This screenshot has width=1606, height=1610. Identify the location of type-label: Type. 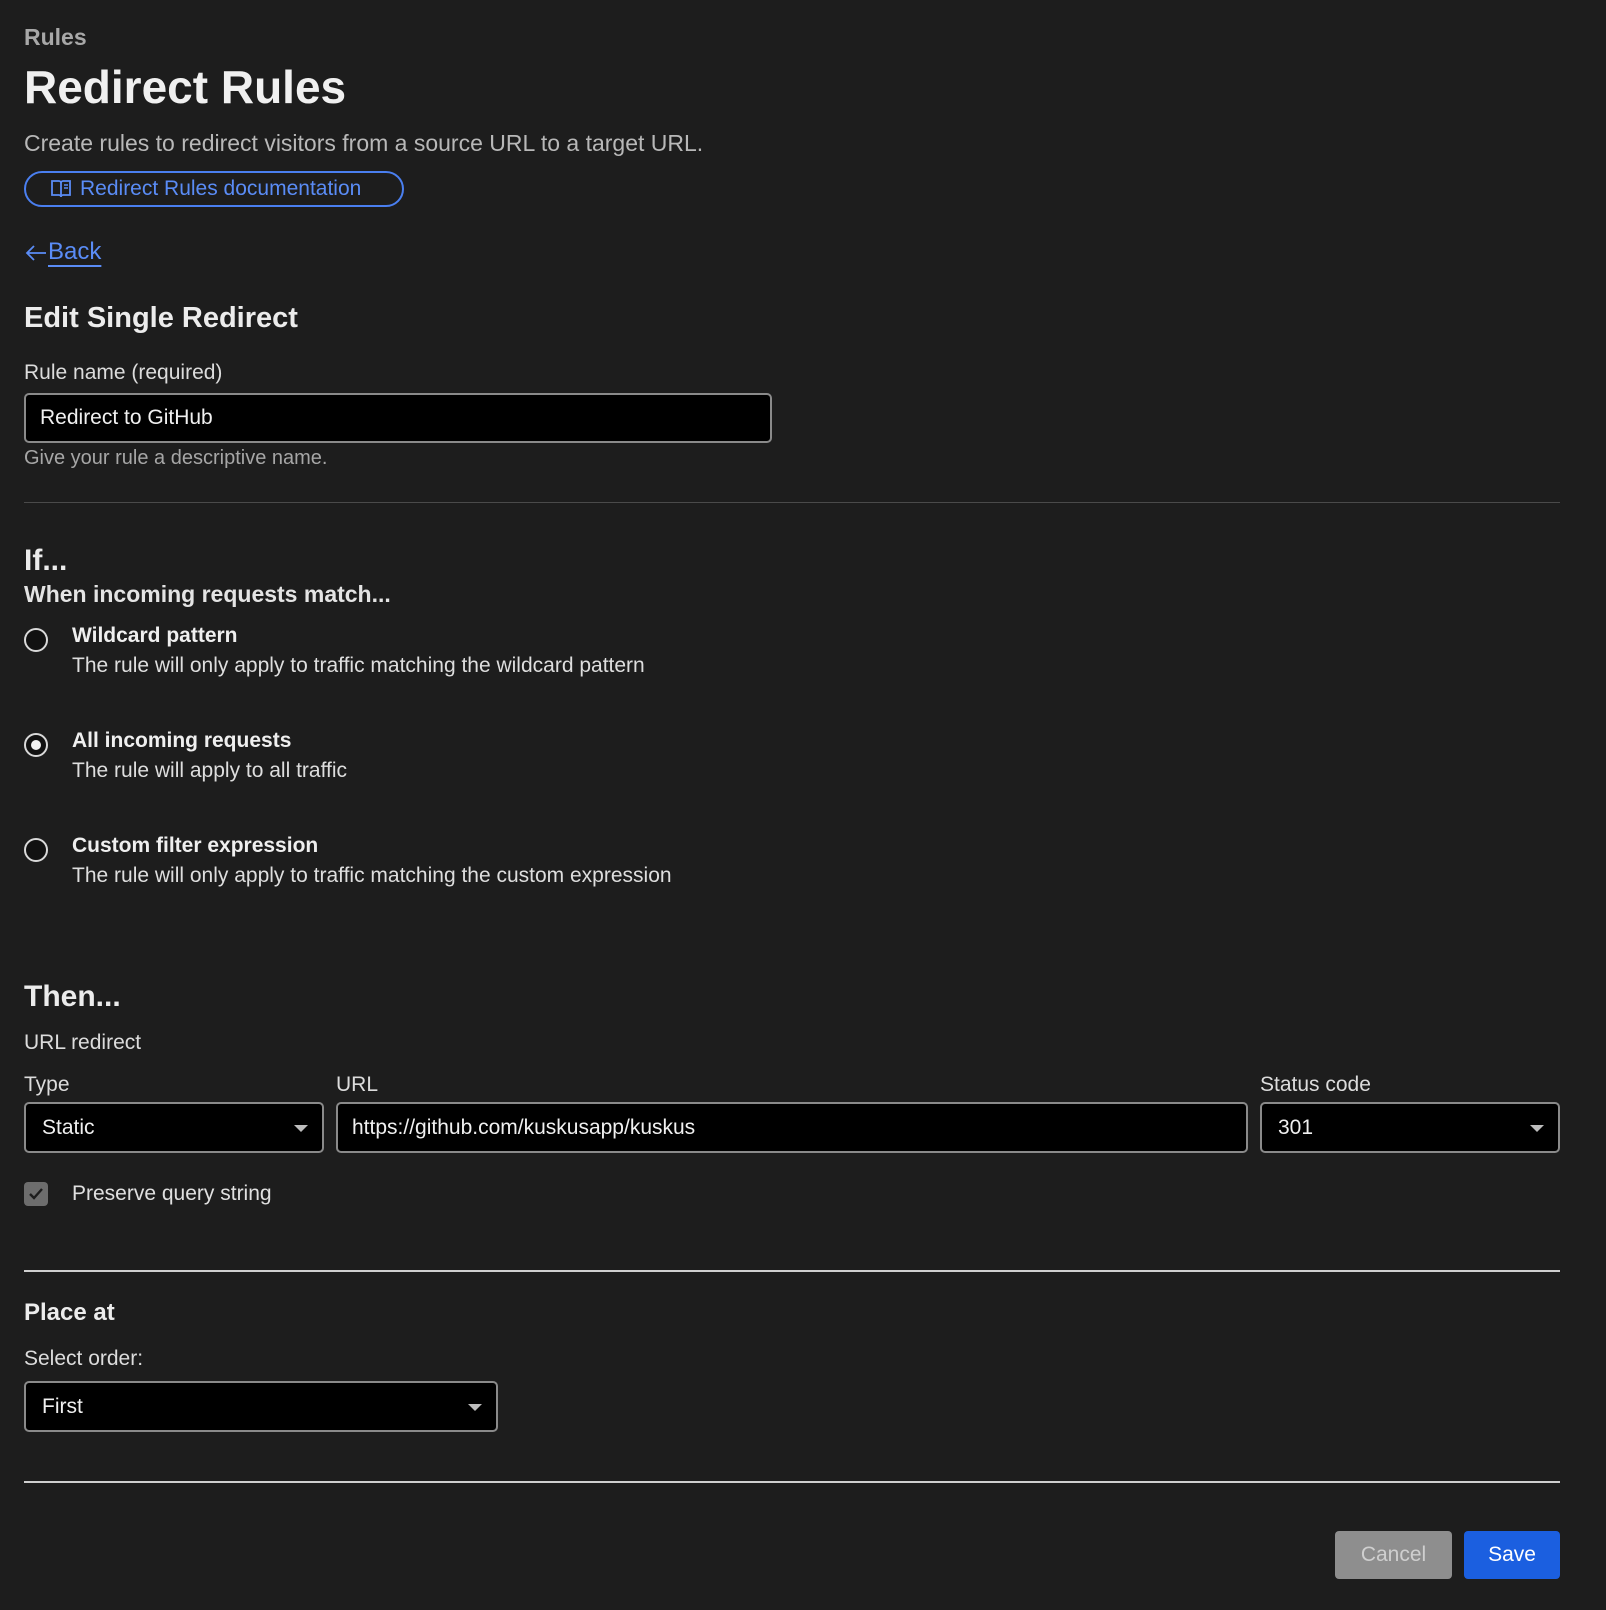
(47, 1084).